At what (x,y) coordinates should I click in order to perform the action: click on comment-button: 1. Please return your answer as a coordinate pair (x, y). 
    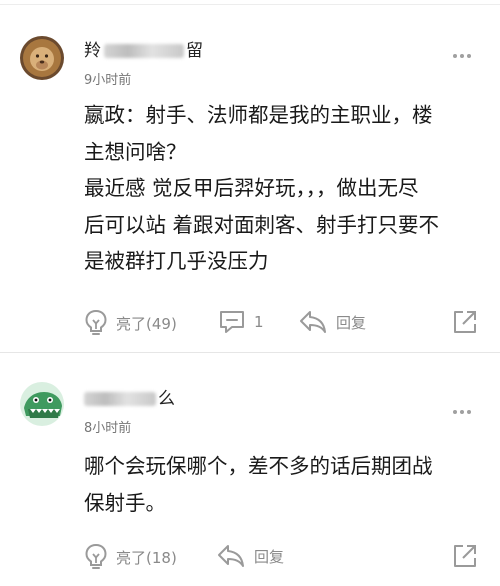
    Looking at the image, I should click on (241, 322).